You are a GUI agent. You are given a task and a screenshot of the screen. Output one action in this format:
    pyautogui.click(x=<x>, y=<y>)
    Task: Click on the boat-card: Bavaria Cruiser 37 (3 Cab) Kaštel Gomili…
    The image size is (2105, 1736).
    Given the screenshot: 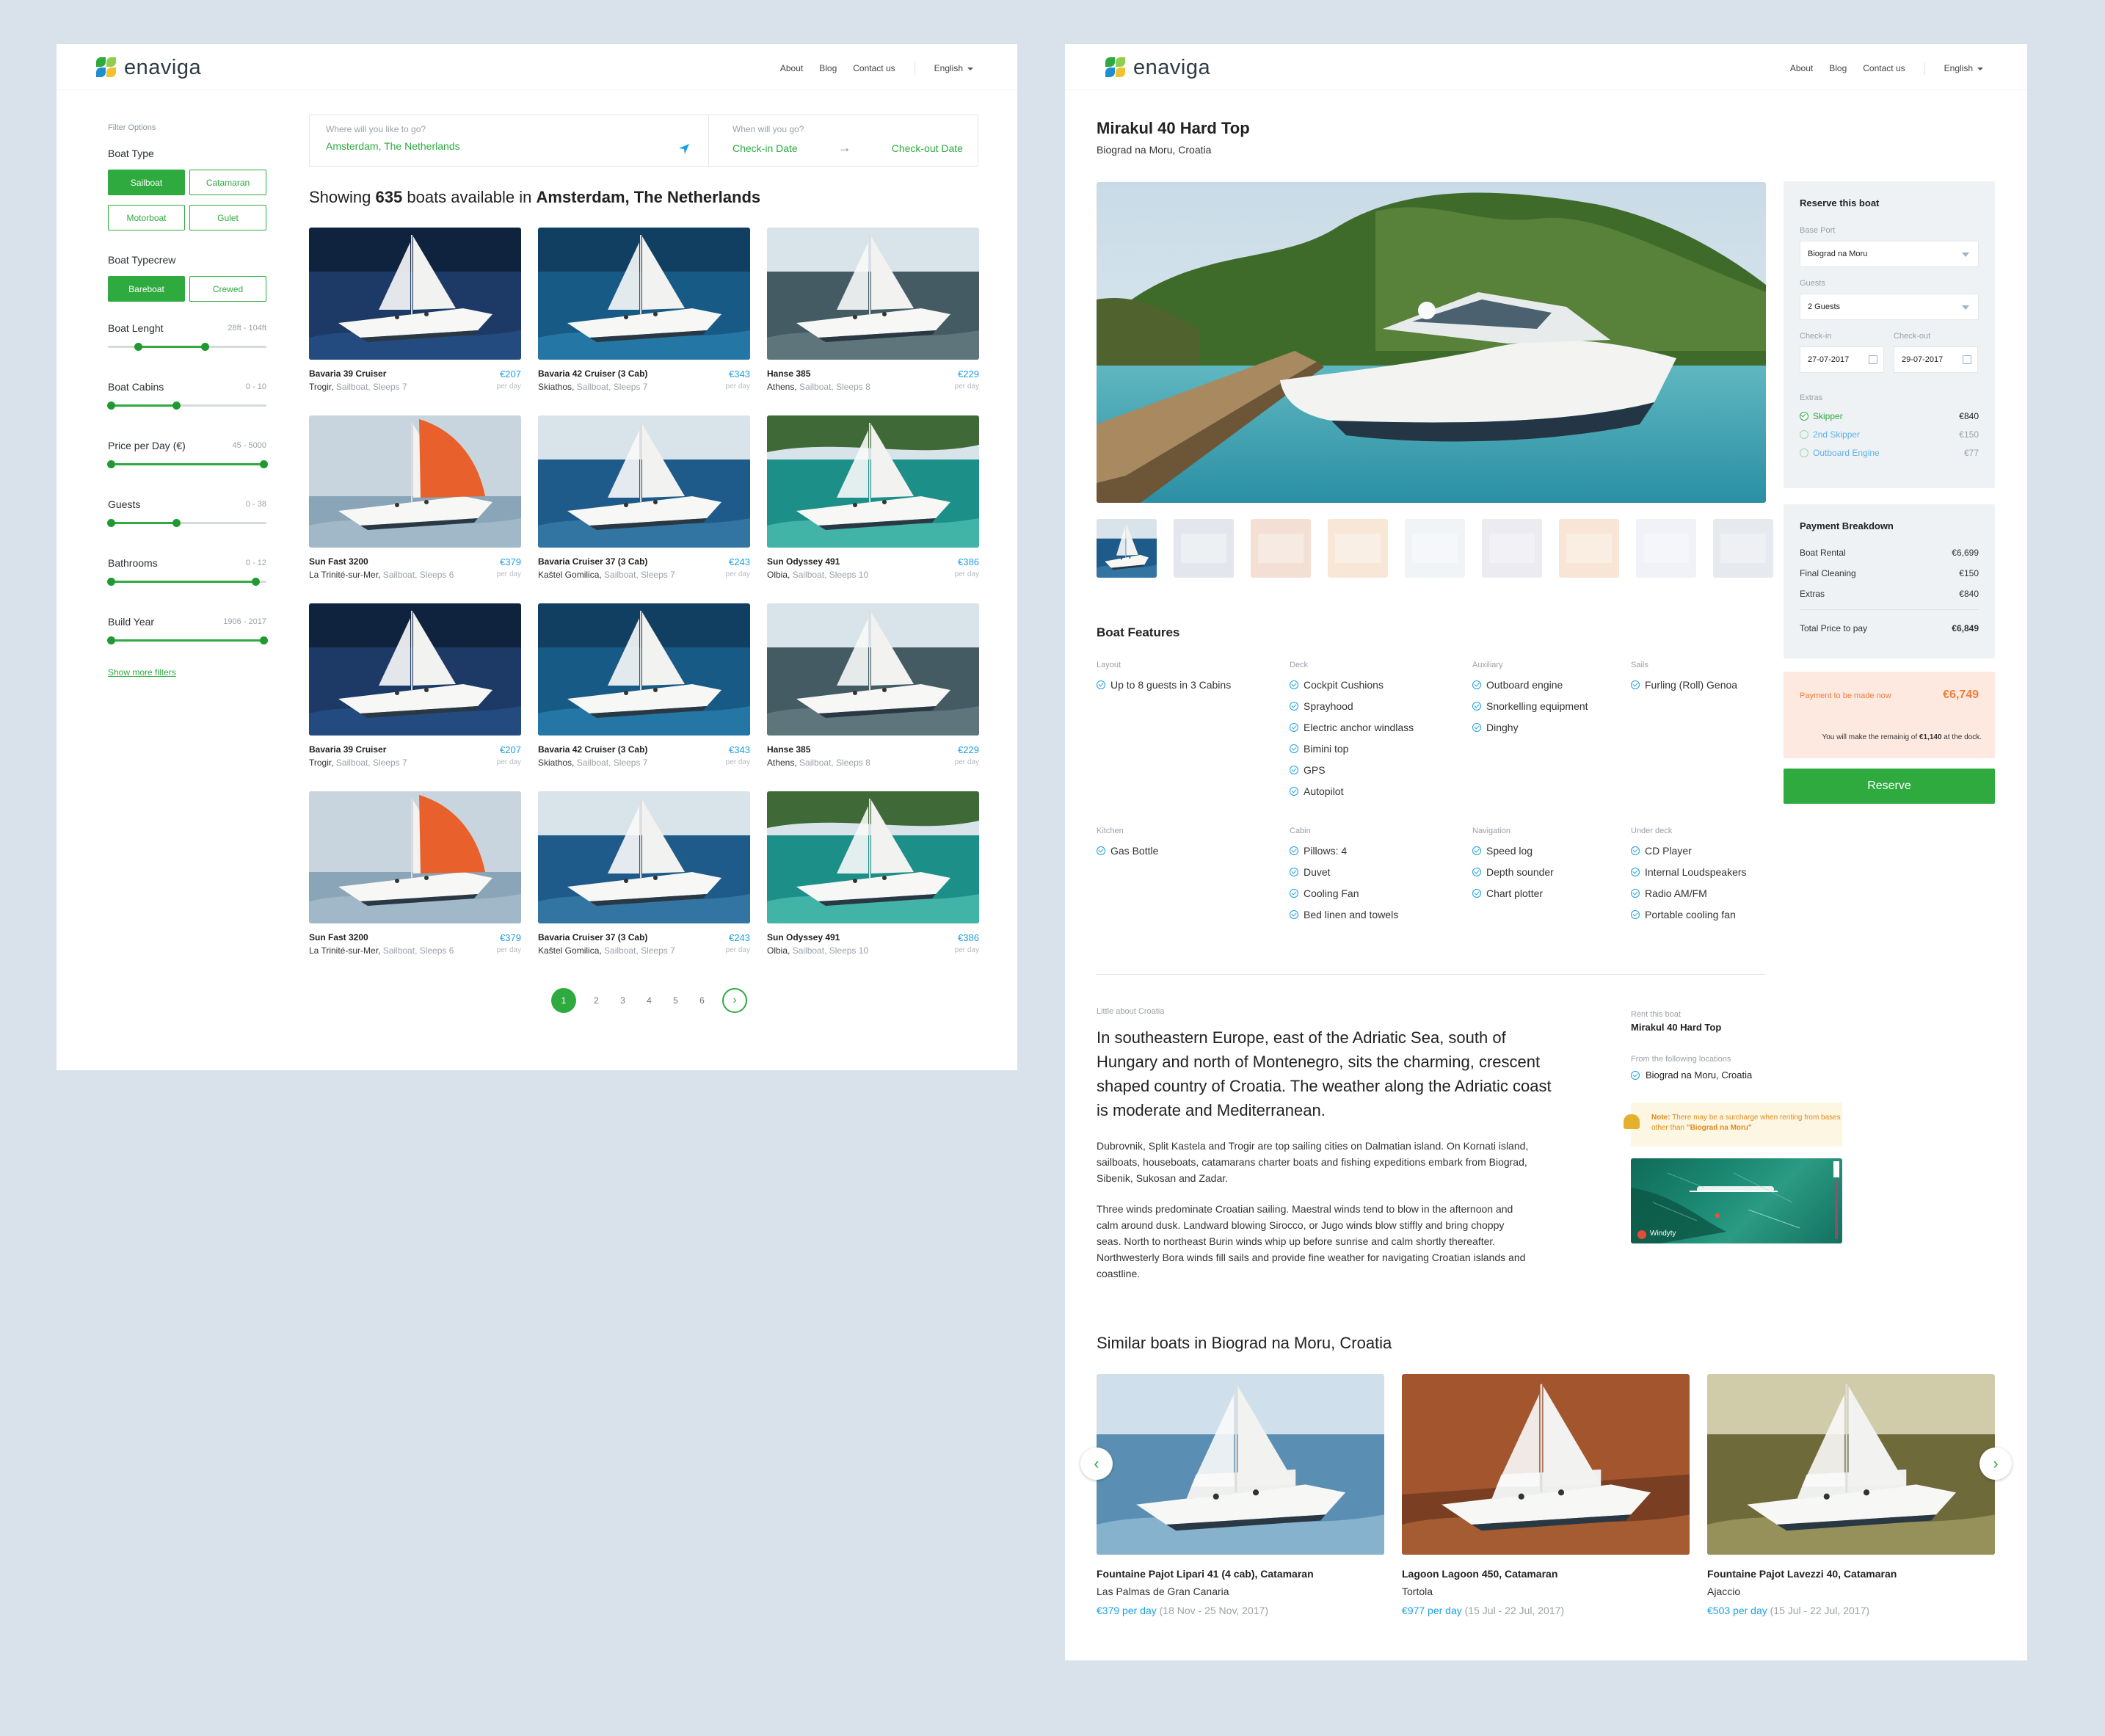 What is the action you would take?
    pyautogui.click(x=644, y=885)
    